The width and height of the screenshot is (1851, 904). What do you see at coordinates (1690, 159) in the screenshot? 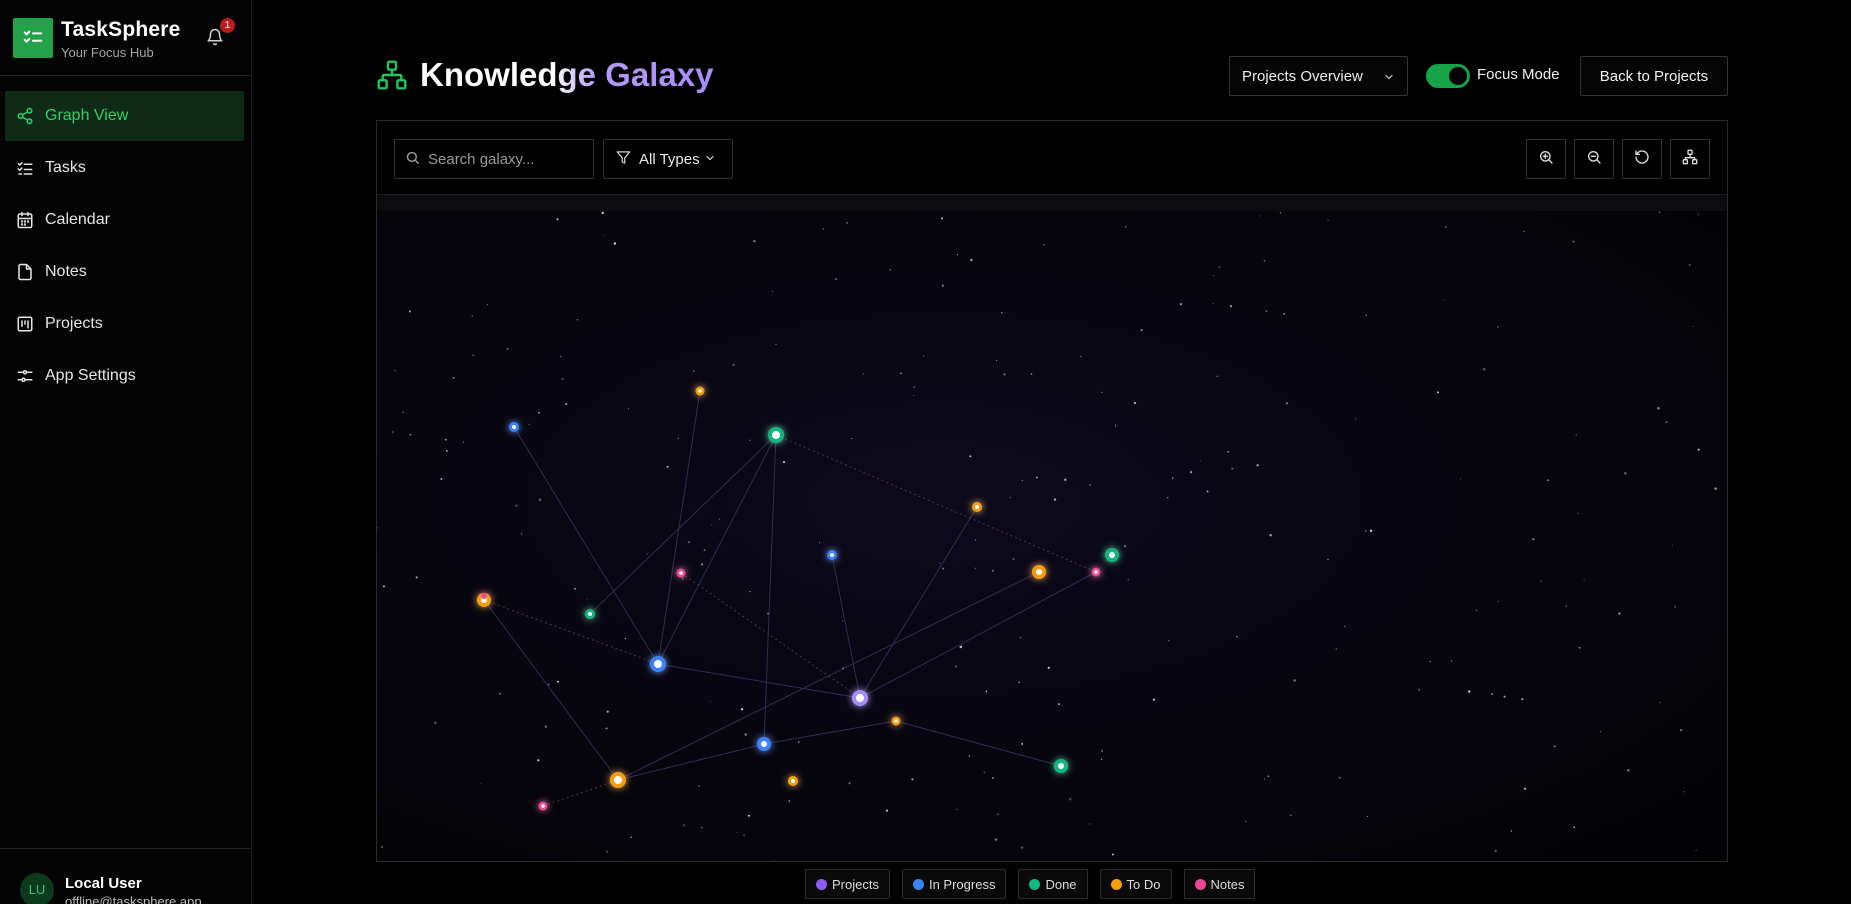
I see `layout-button` at bounding box center [1690, 159].